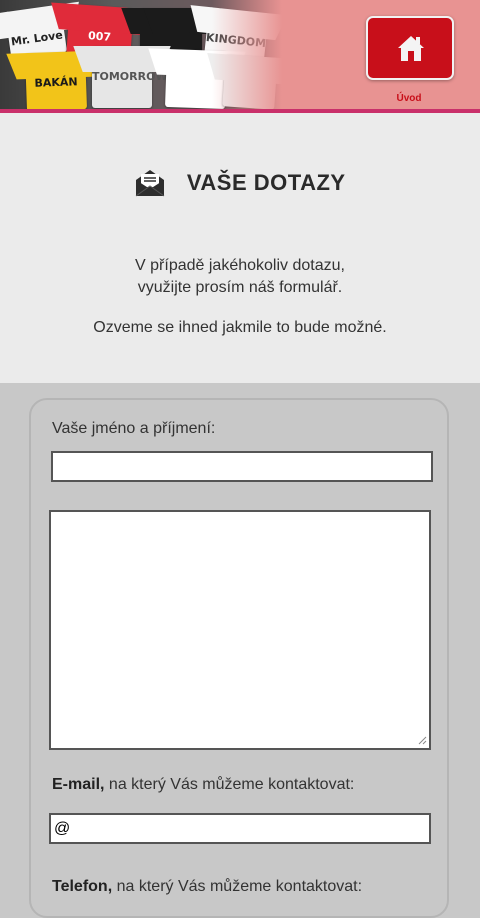 This screenshot has width=480, height=918. I want to click on resize-handle-icon, so click(422, 740).